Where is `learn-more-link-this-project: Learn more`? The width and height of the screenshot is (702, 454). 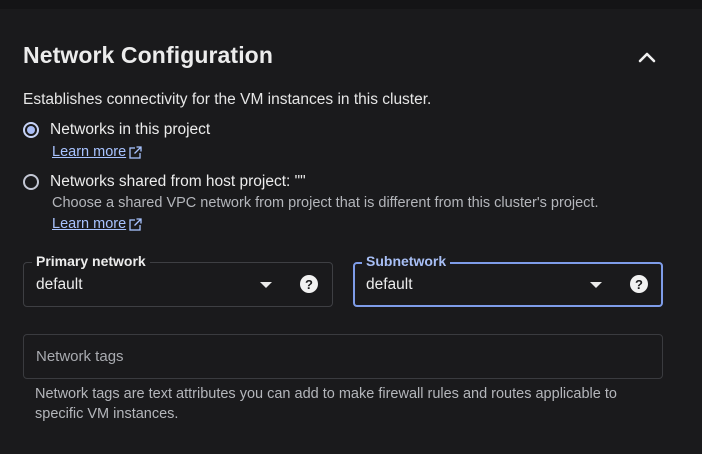
learn-more-link-this-project: Learn more is located at coordinates (97, 152).